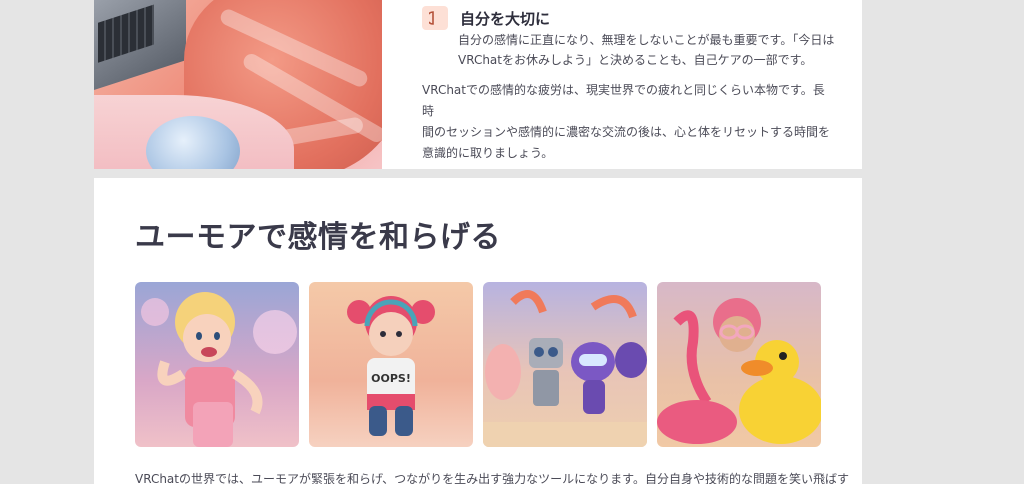 Image resolution: width=1024 pixels, height=484 pixels. What do you see at coordinates (391, 378) in the screenshot?
I see `svg-text: OOPS!` at bounding box center [391, 378].